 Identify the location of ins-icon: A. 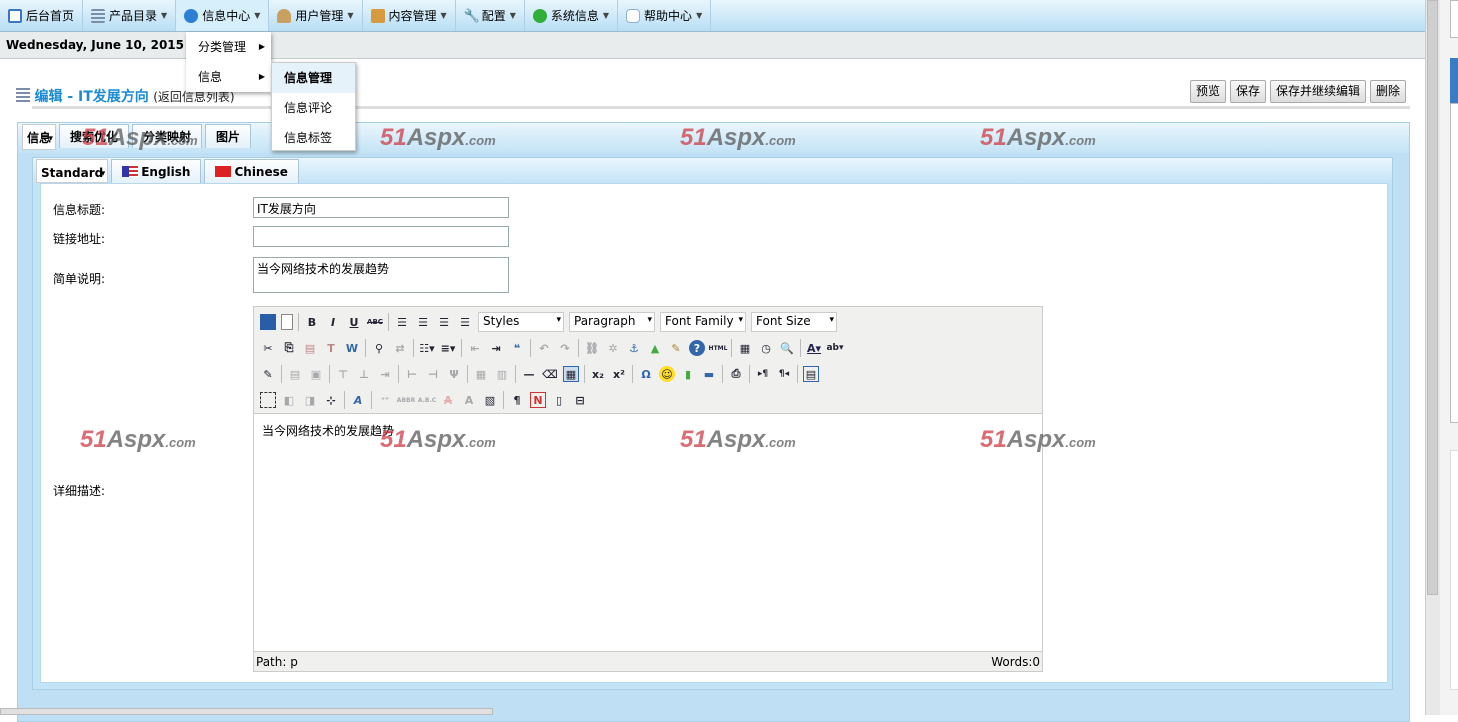
(469, 400).